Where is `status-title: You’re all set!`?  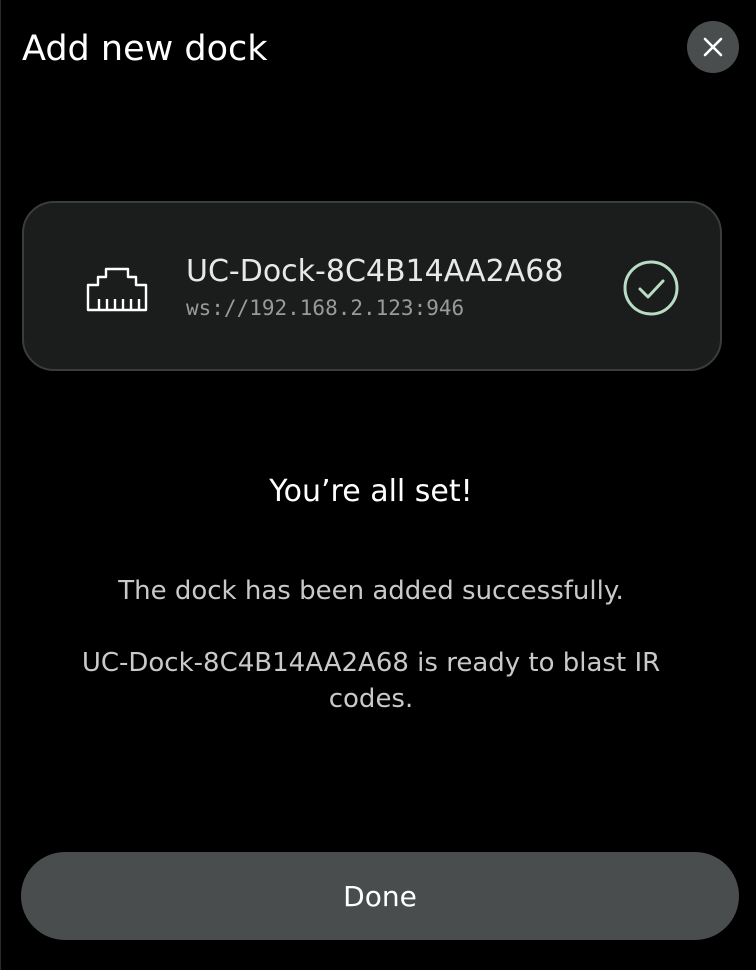 status-title: You’re all set! is located at coordinates (371, 491).